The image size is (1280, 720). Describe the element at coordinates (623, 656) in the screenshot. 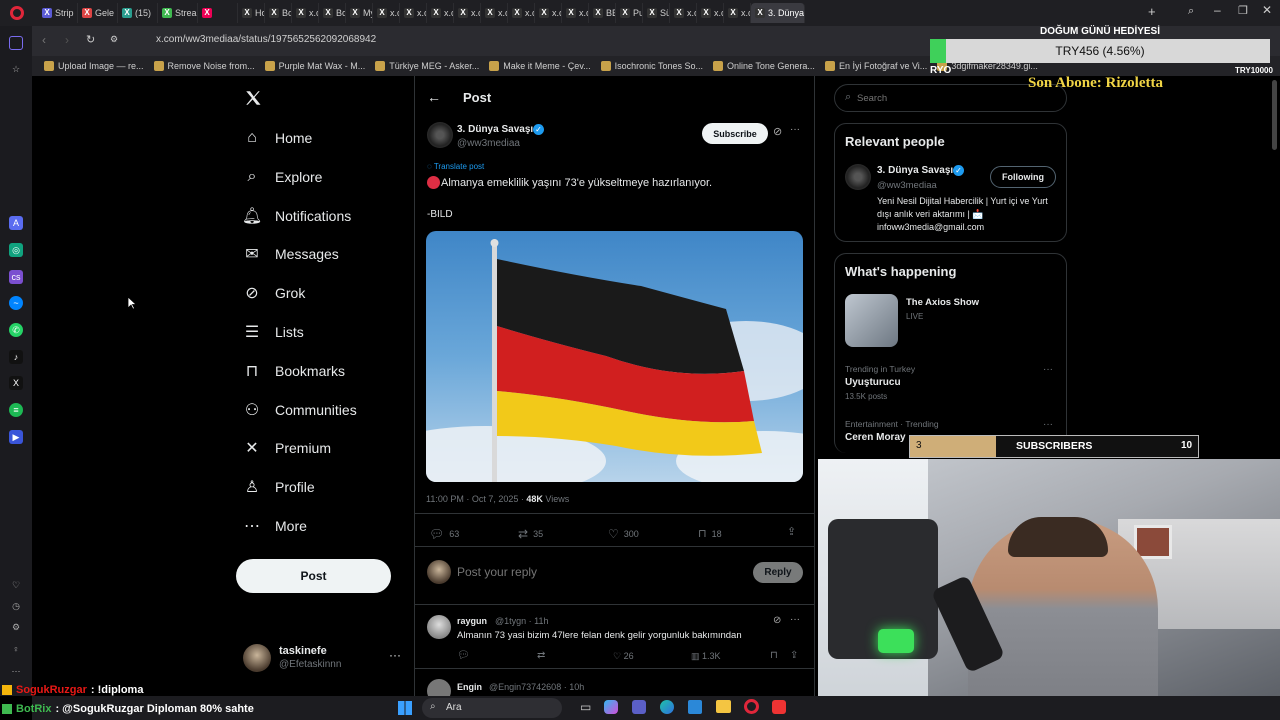

I see `like-action: ♡ 26` at that location.